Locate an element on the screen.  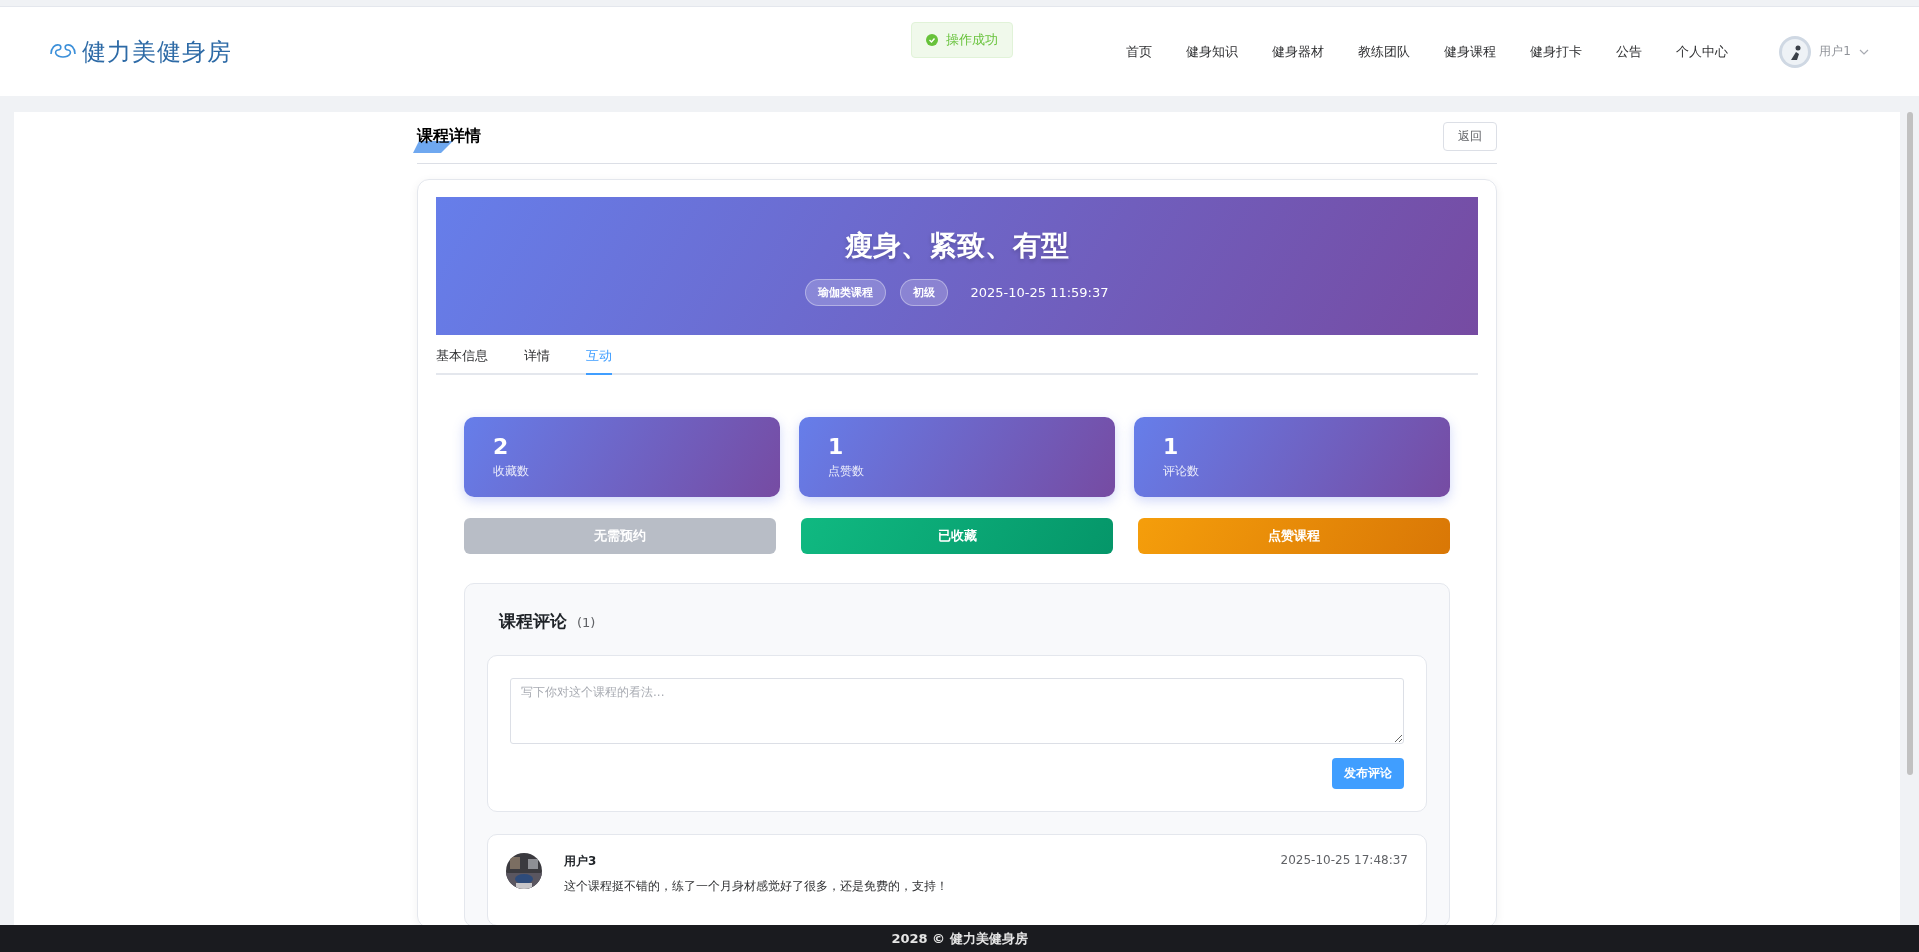
nav-link: 首页 is located at coordinates (1139, 51).